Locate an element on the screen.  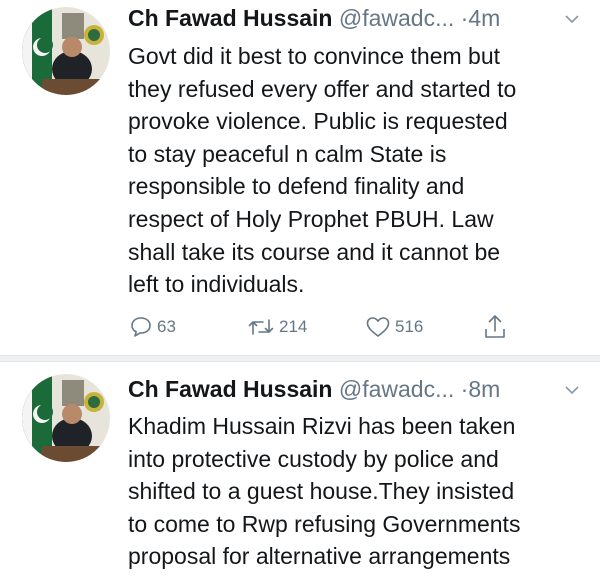
like-button: 516 is located at coordinates (393, 327).